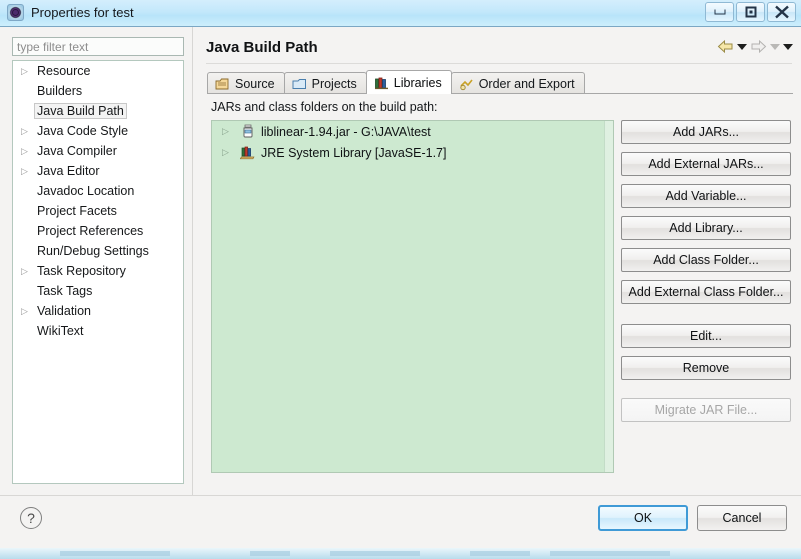 This screenshot has height=559, width=801. Describe the element at coordinates (381, 83) in the screenshot. I see `libraries-books-icon` at that location.